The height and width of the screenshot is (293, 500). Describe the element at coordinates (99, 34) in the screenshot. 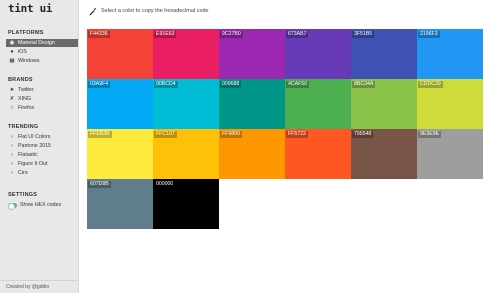

I see `swatch-hex-label: F44336` at that location.